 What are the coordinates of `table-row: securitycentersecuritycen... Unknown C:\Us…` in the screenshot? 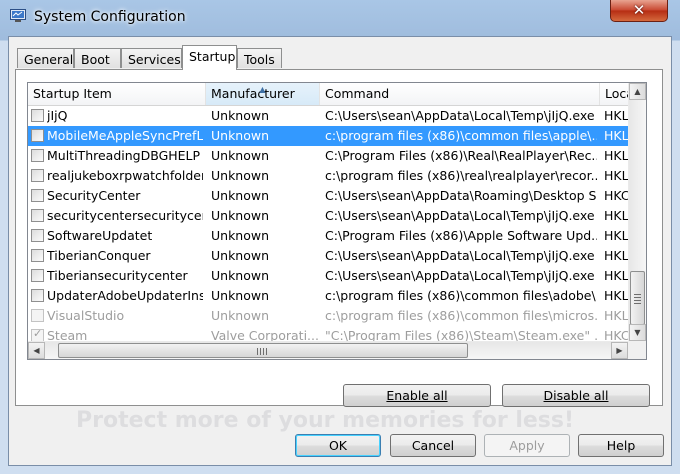 It's located at (328, 216).